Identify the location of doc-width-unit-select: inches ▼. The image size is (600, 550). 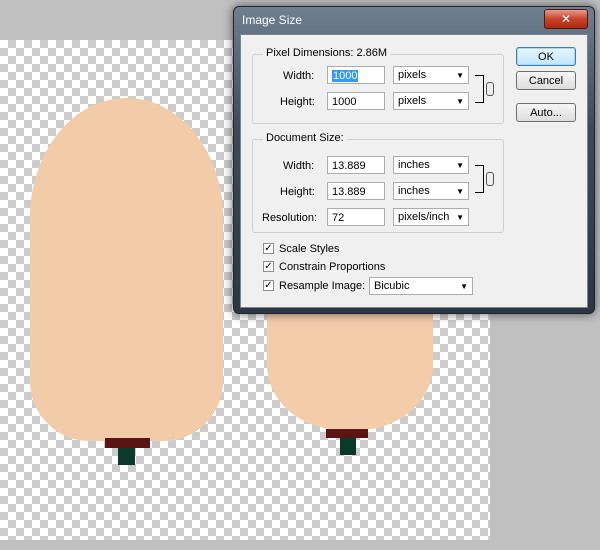
(431, 165).